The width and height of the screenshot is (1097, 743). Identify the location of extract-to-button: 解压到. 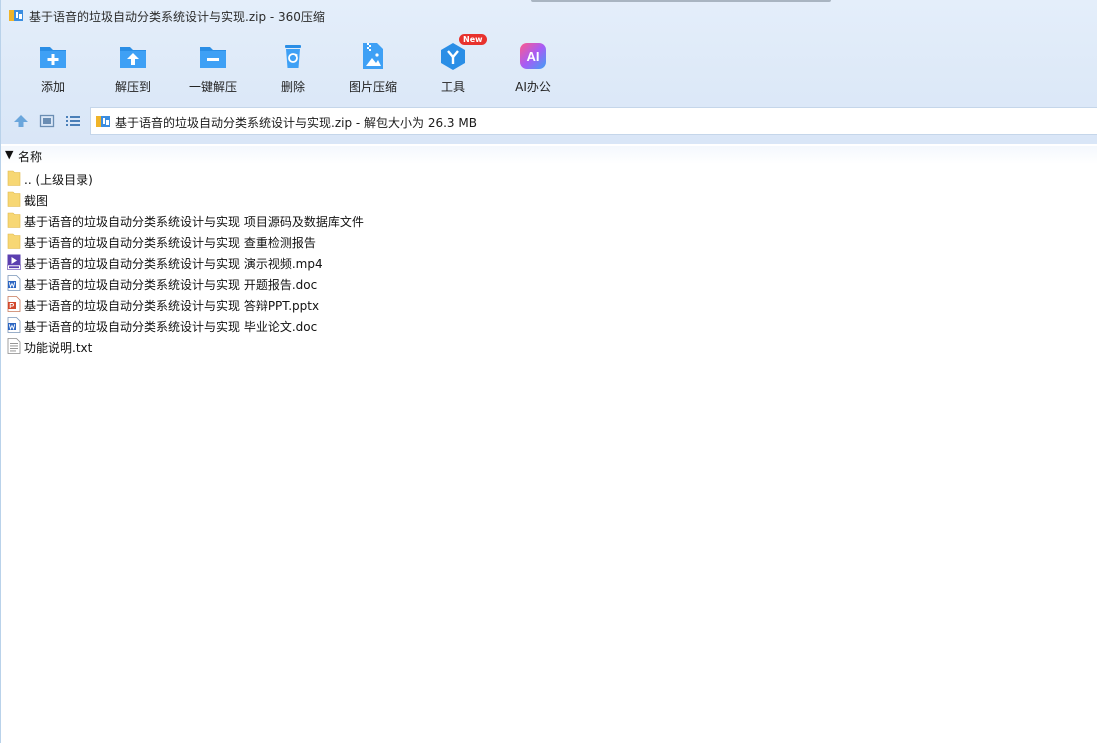
(133, 68).